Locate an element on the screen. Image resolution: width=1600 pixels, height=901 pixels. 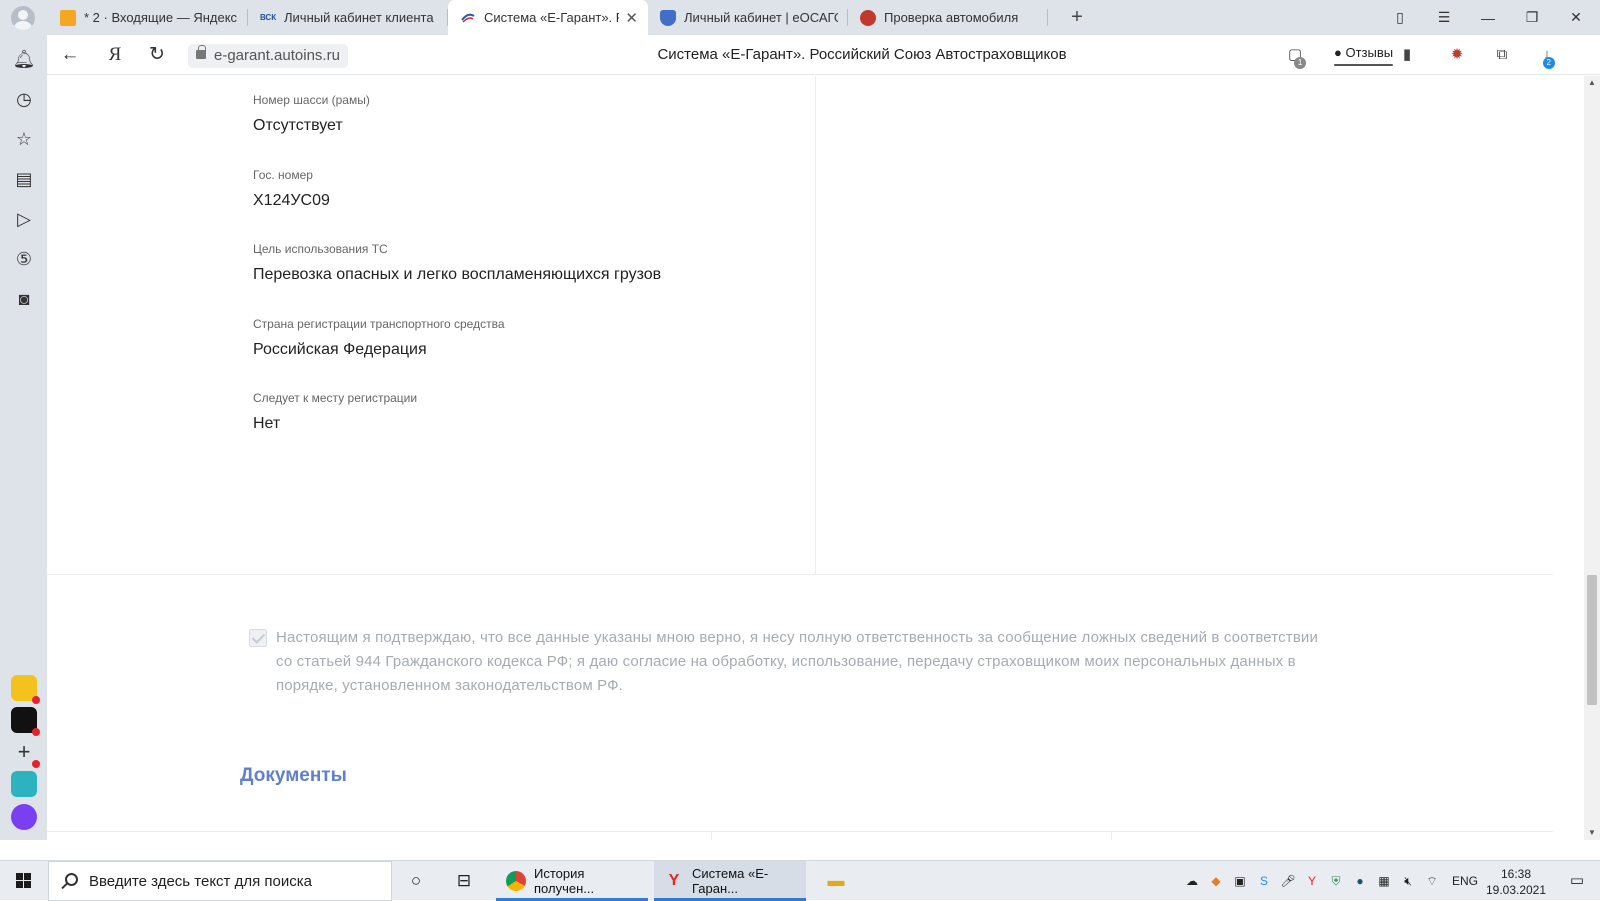
vsk-icon: ВСК is located at coordinates (268, 17).